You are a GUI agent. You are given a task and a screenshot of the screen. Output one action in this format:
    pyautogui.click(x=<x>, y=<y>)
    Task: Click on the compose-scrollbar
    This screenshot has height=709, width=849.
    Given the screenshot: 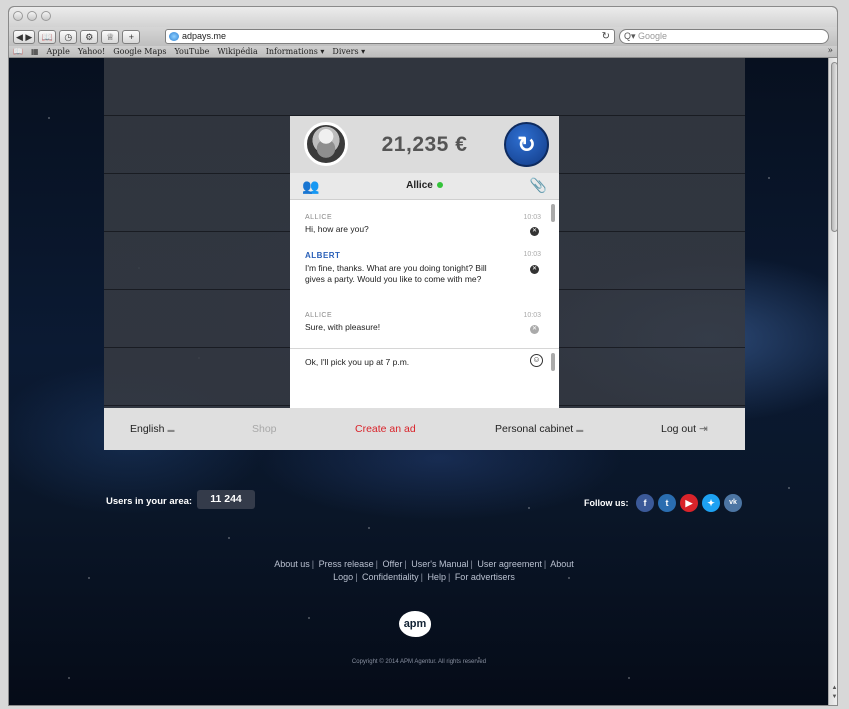 What is the action you would take?
    pyautogui.click(x=553, y=362)
    